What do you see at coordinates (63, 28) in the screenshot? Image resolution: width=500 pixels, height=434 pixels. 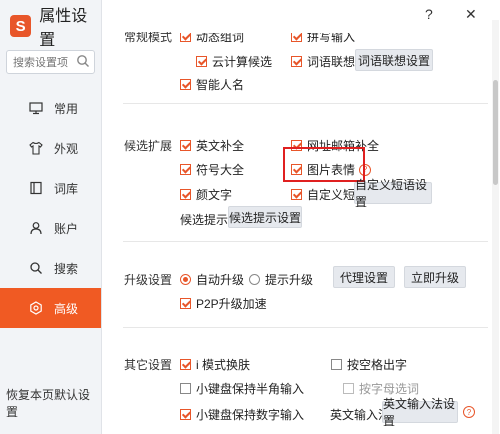 I see `app-title: 属性设置` at bounding box center [63, 28].